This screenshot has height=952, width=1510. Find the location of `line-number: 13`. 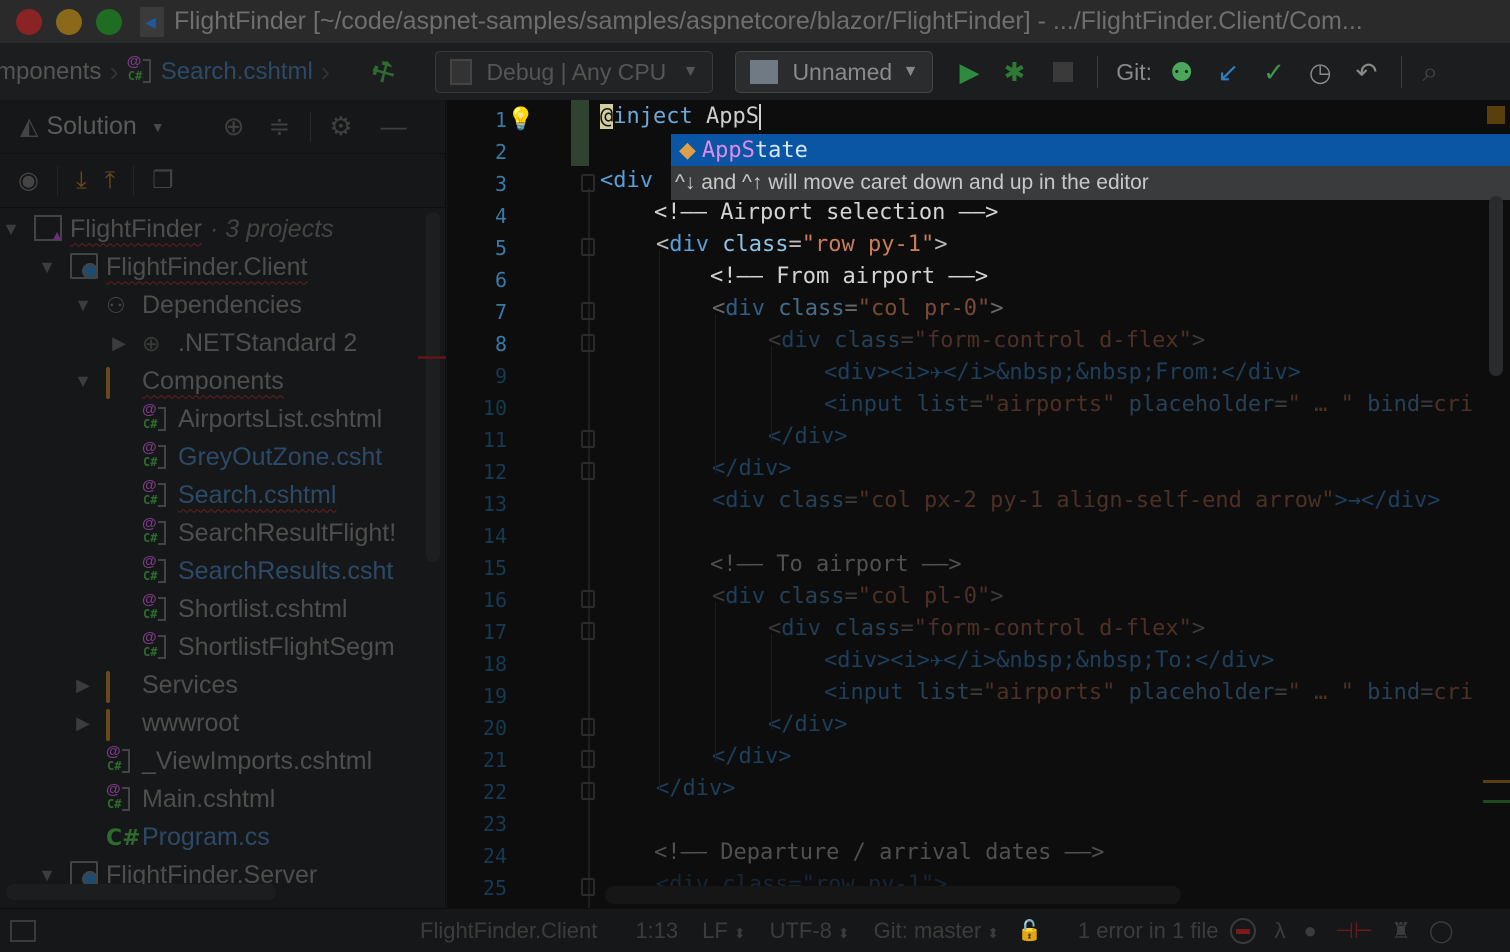

line-number: 13 is located at coordinates (477, 504).